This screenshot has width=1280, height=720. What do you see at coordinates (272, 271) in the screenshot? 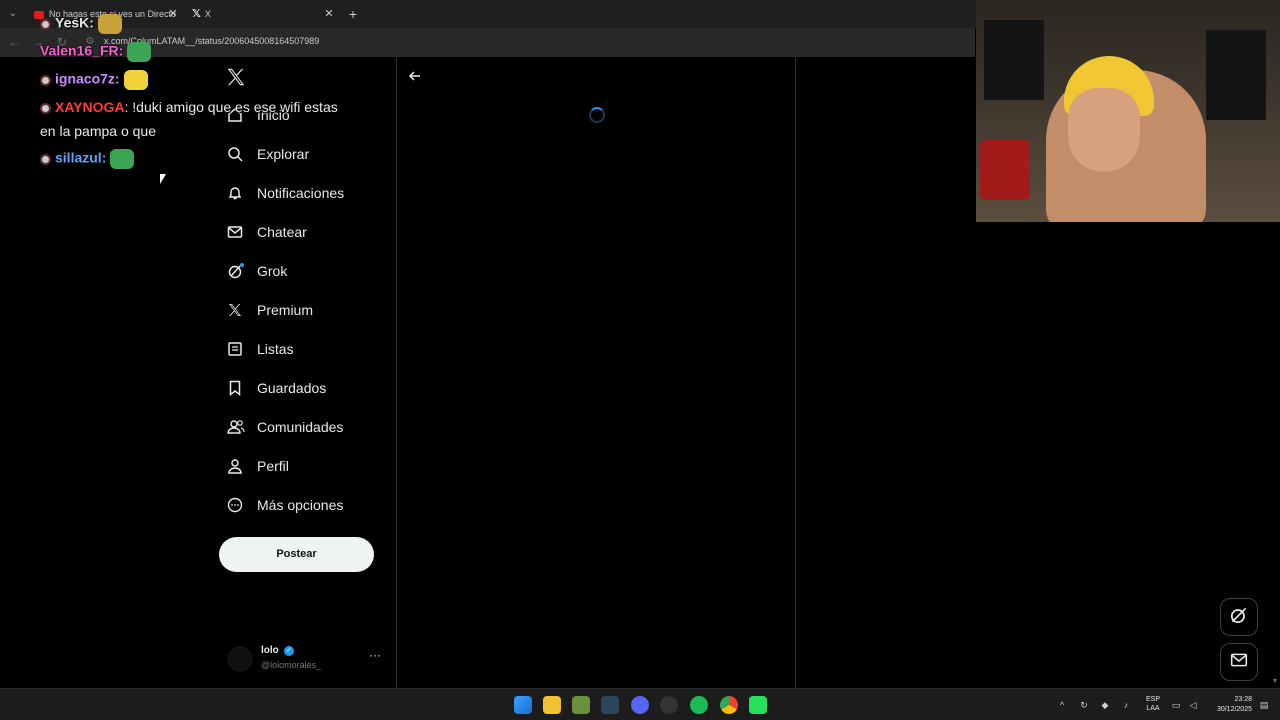
I see `sidebar-item-label: Grok` at bounding box center [272, 271].